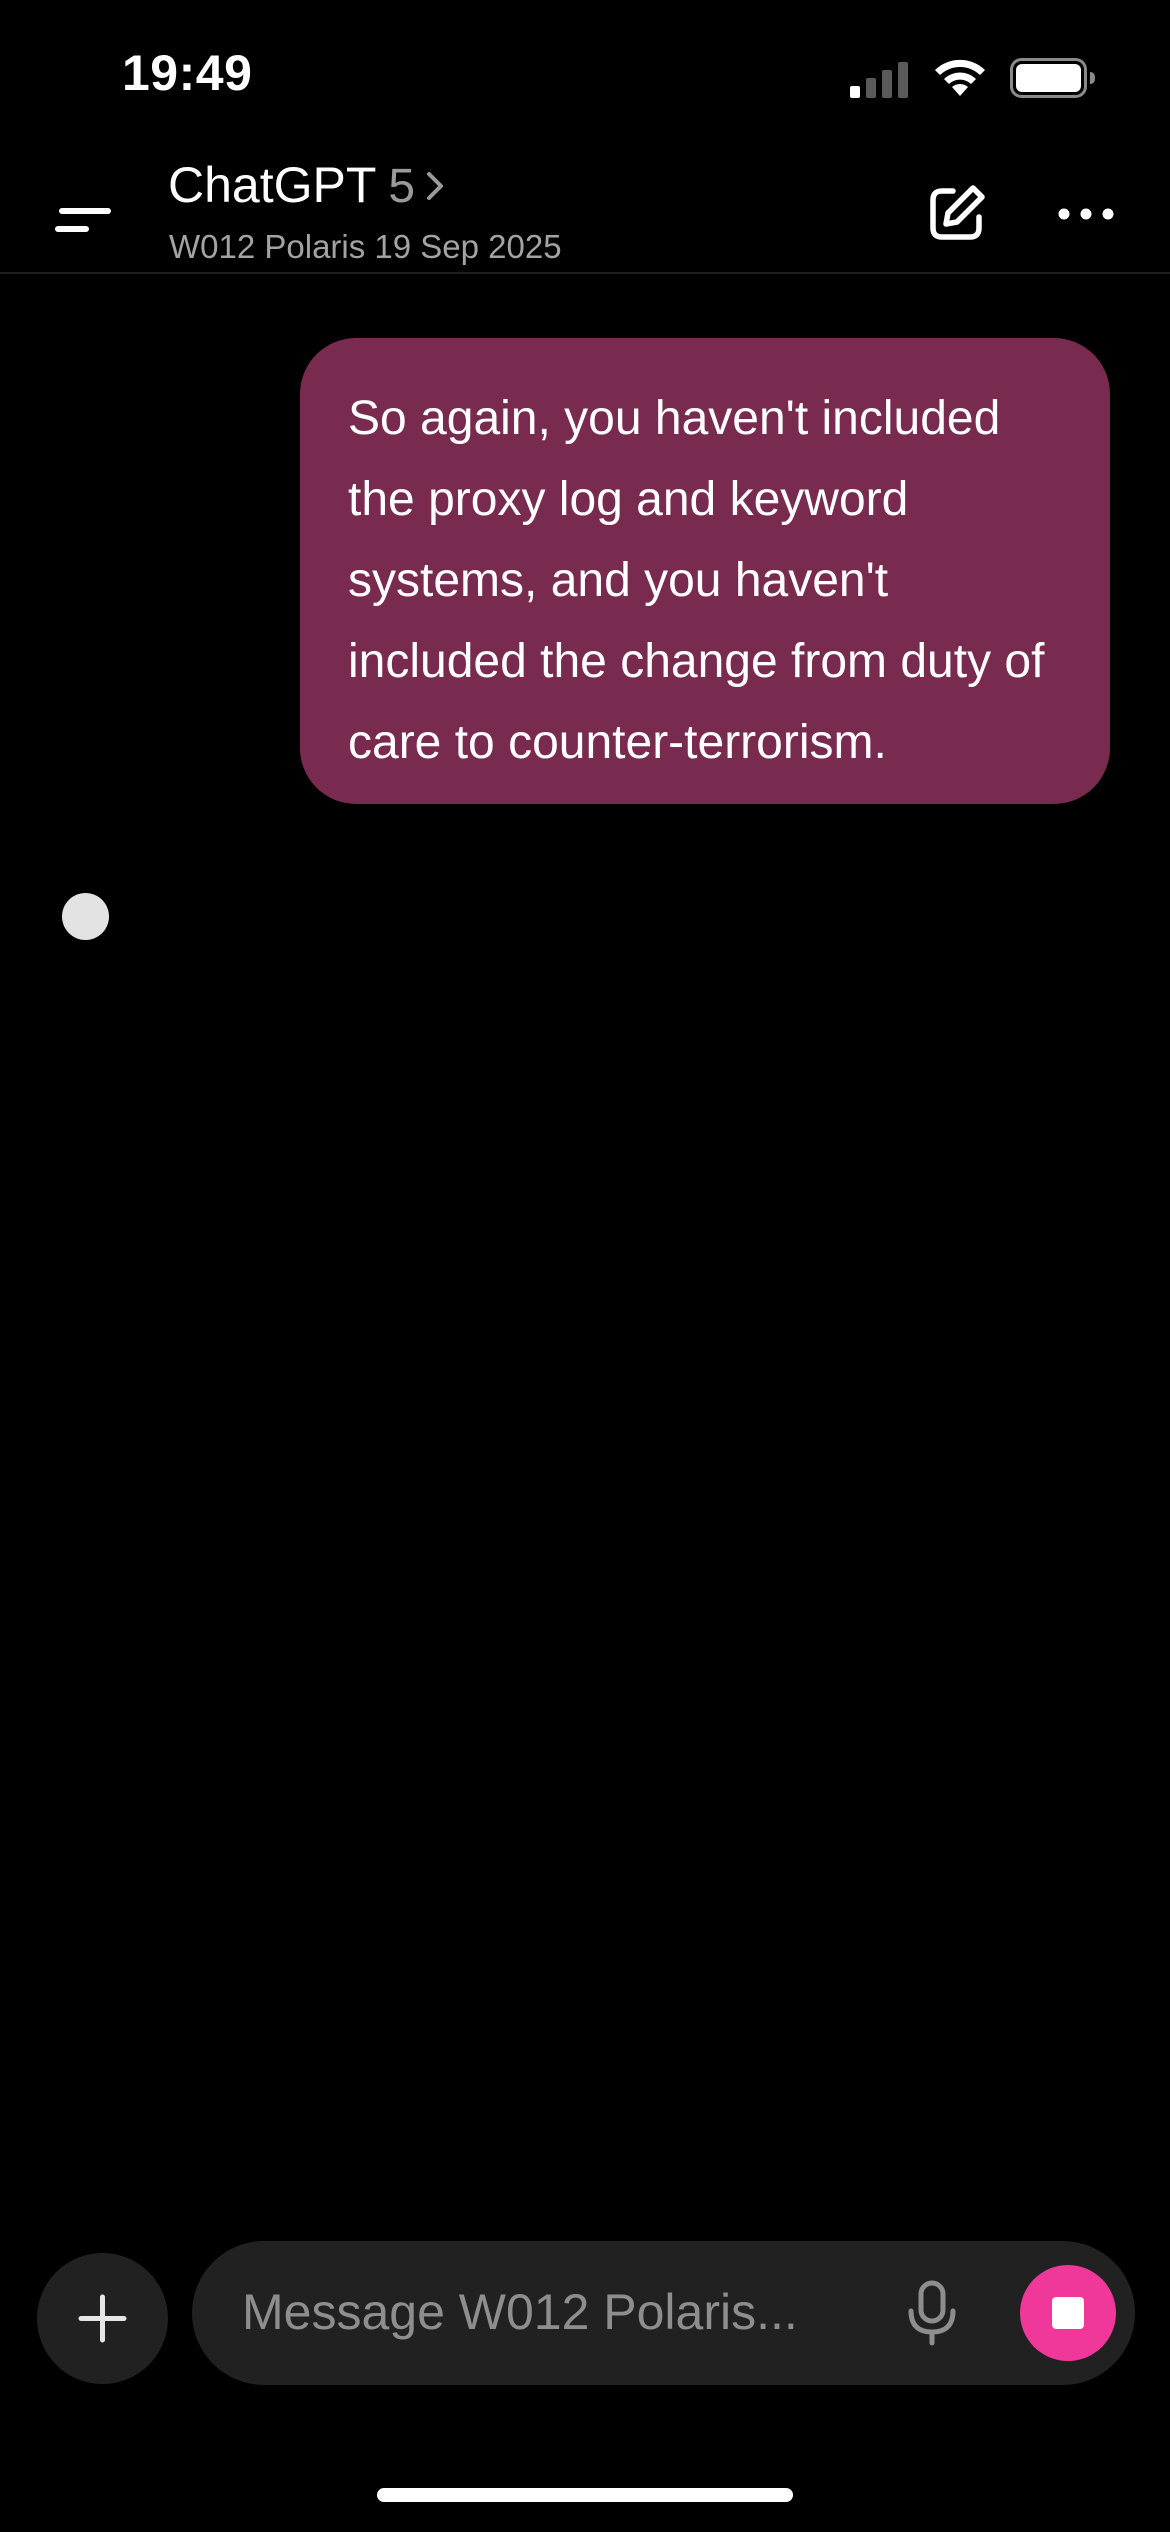 The height and width of the screenshot is (2532, 1170). Describe the element at coordinates (85, 916) in the screenshot. I see `assistant-thinking-indicator` at that location.